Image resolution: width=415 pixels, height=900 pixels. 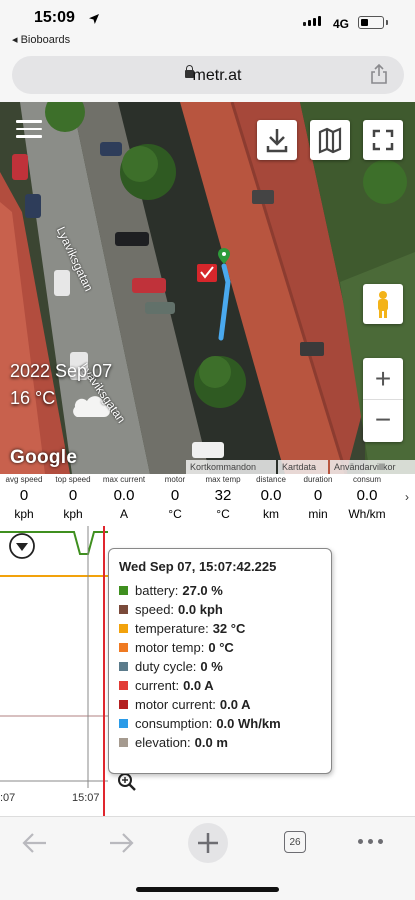 What do you see at coordinates (407, 497) in the screenshot?
I see `scroll-right-chevron-icon: ›` at bounding box center [407, 497].